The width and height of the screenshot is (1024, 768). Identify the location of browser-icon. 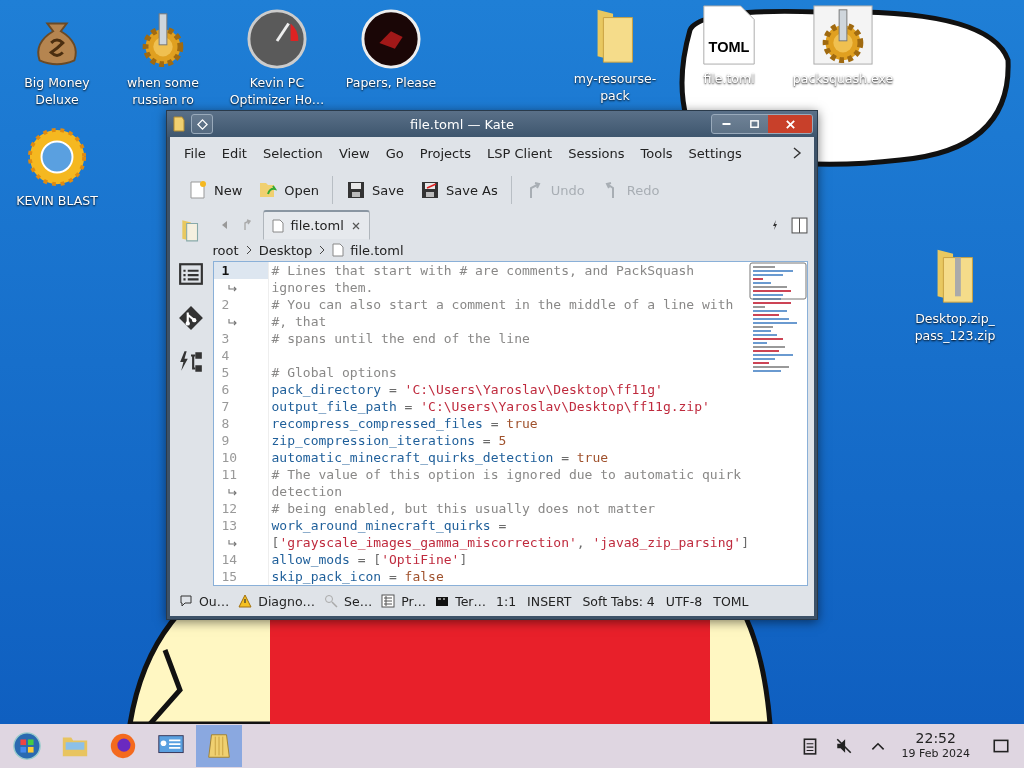
(123, 746).